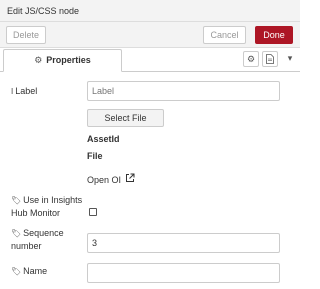 The width and height of the screenshot is (320, 289). I want to click on tray-title: Edit JS/CSS node, so click(43, 11).